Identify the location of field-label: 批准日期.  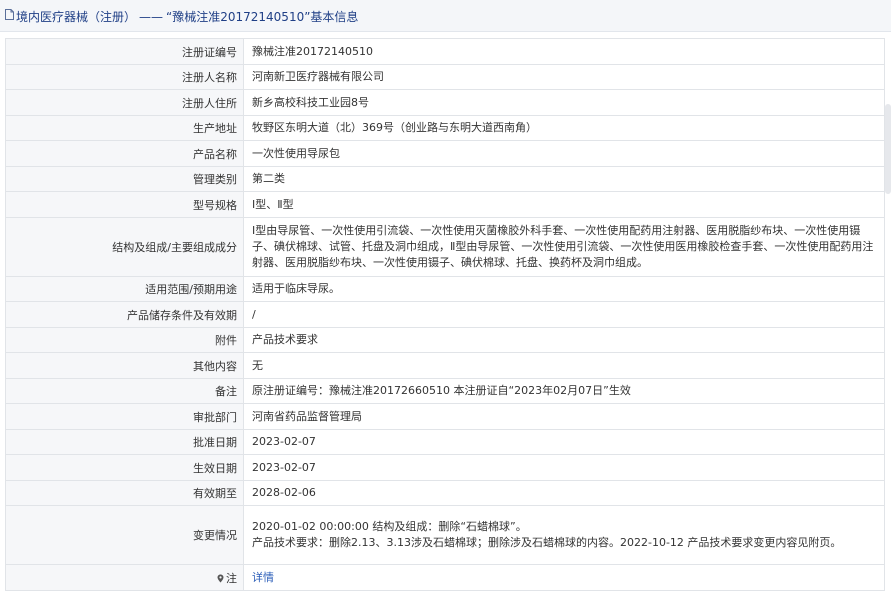
(124, 442).